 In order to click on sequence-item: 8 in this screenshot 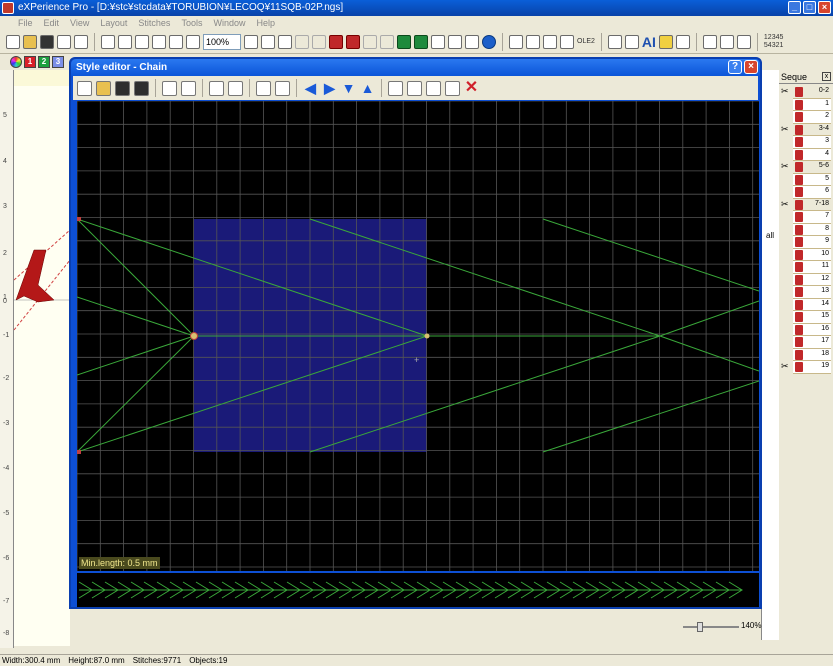, I will do `click(812, 229)`.